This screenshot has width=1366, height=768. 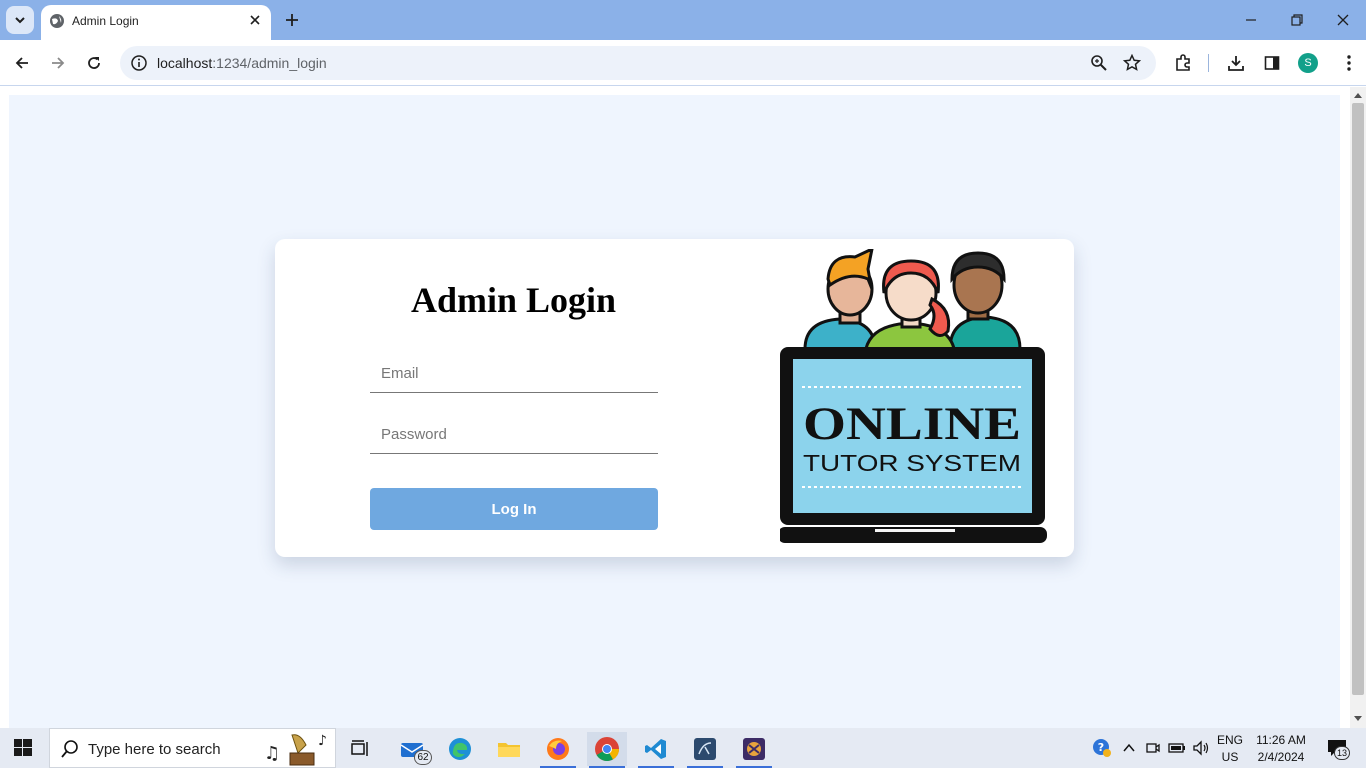 I want to click on chrome-icon, so click(x=607, y=749).